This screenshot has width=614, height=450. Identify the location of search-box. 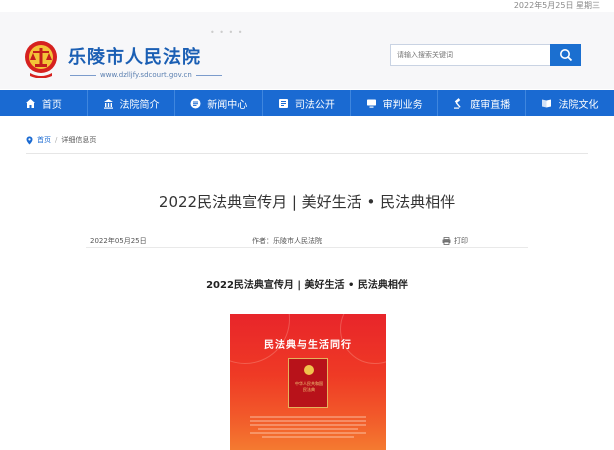
(485, 55).